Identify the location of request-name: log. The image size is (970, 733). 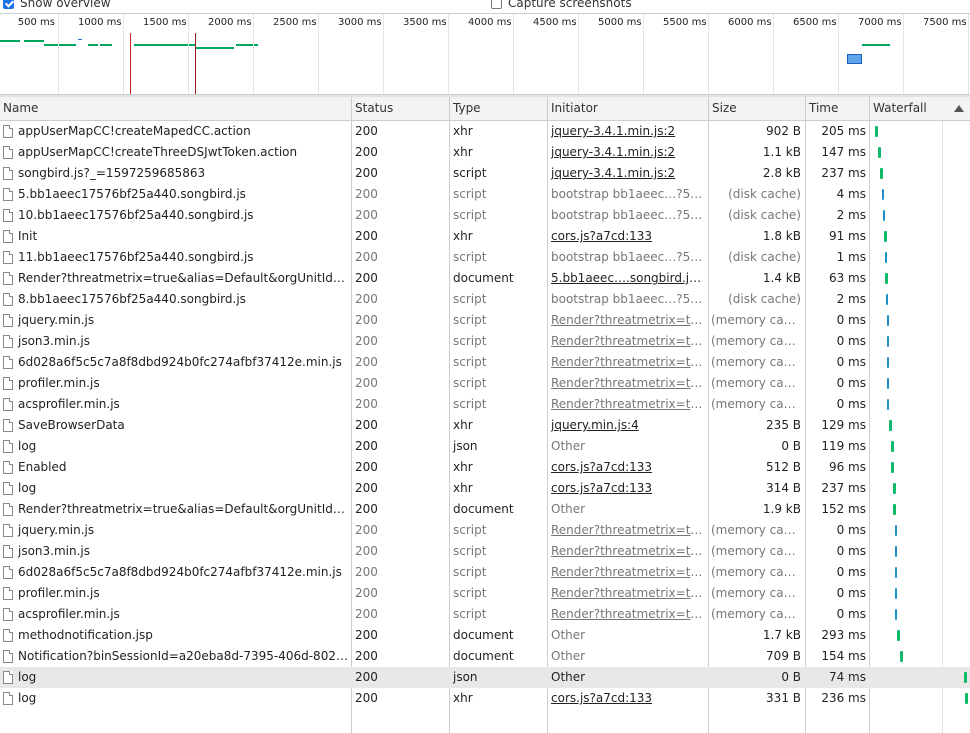
(27, 698).